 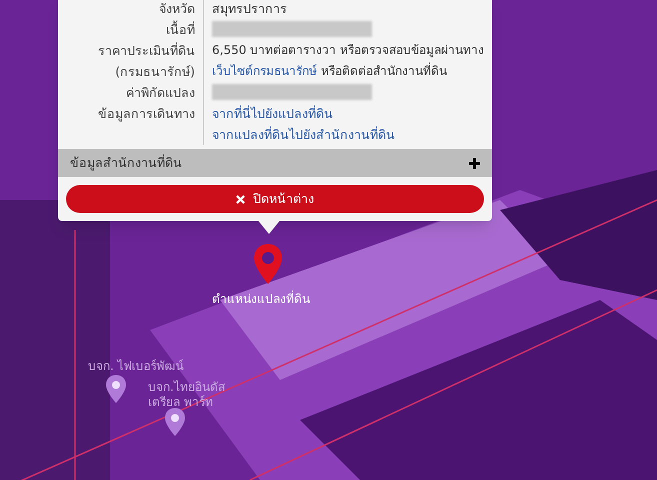 What do you see at coordinates (348, 61) in the screenshot?
I see `price-text: 6,550 บาทต่อตารางวา หรือตรวจสอบข้อมูลผ่านทาง เว็บไซต์กรมธนารักษ์ หรือติดต่อสำนักงานที่ดิน` at bounding box center [348, 61].